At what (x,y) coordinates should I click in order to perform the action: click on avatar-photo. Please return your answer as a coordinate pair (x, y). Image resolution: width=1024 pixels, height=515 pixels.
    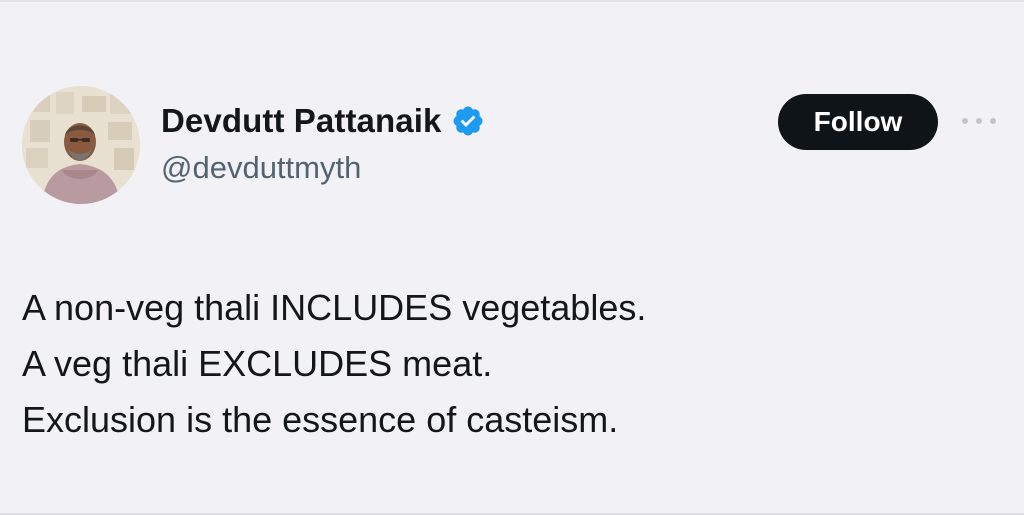
    Looking at the image, I should click on (81, 145).